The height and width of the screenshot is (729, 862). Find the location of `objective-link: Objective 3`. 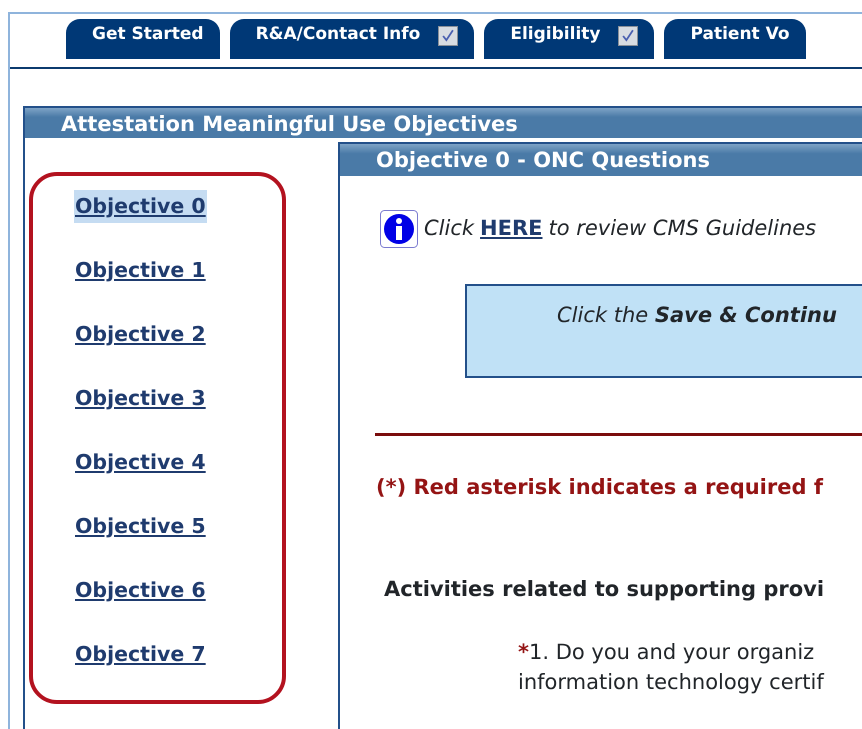

objective-link: Objective 3 is located at coordinates (140, 398).